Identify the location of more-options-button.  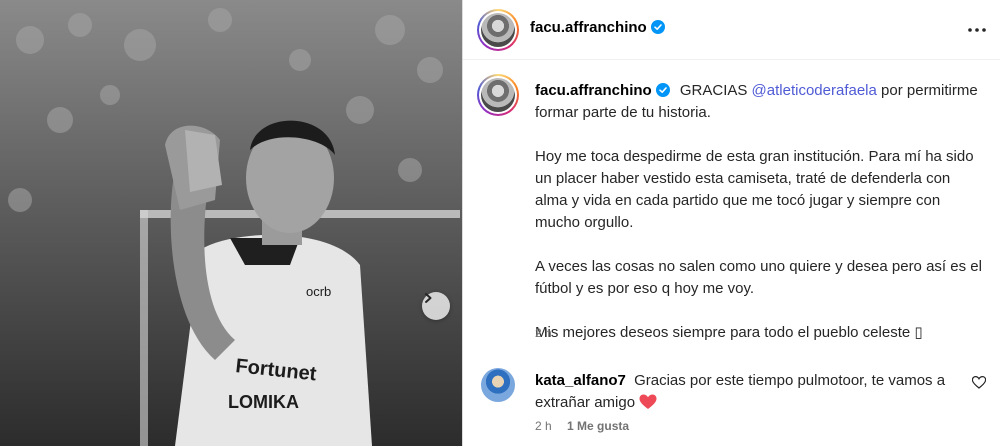
(977, 30).